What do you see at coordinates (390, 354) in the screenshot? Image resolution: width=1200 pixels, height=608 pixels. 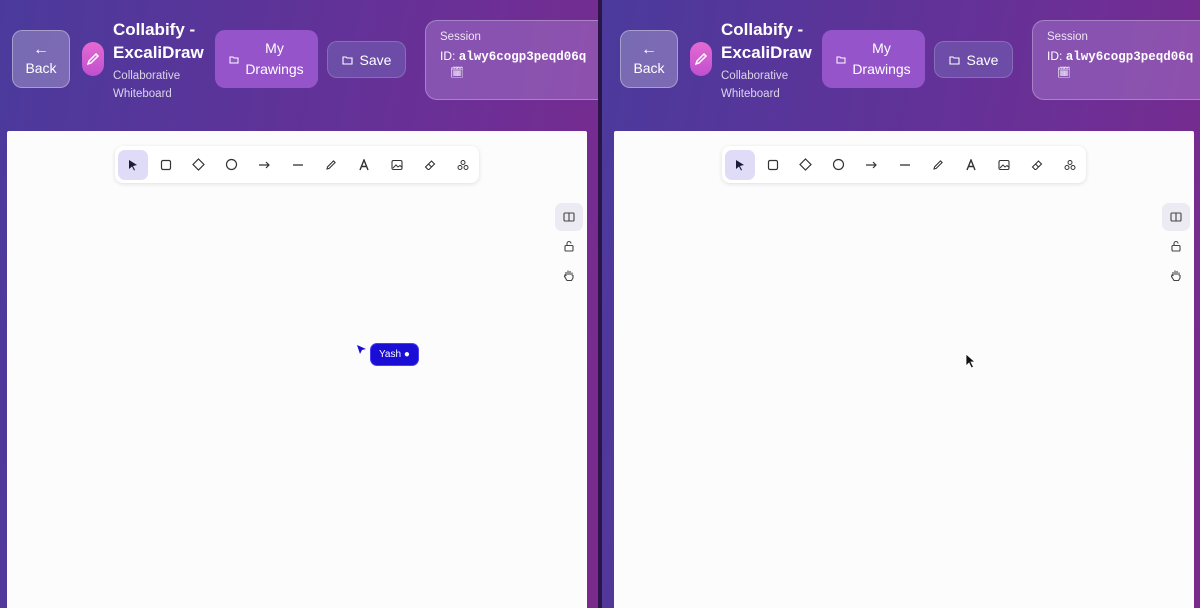 I see `collaborator-name: Yash` at bounding box center [390, 354].